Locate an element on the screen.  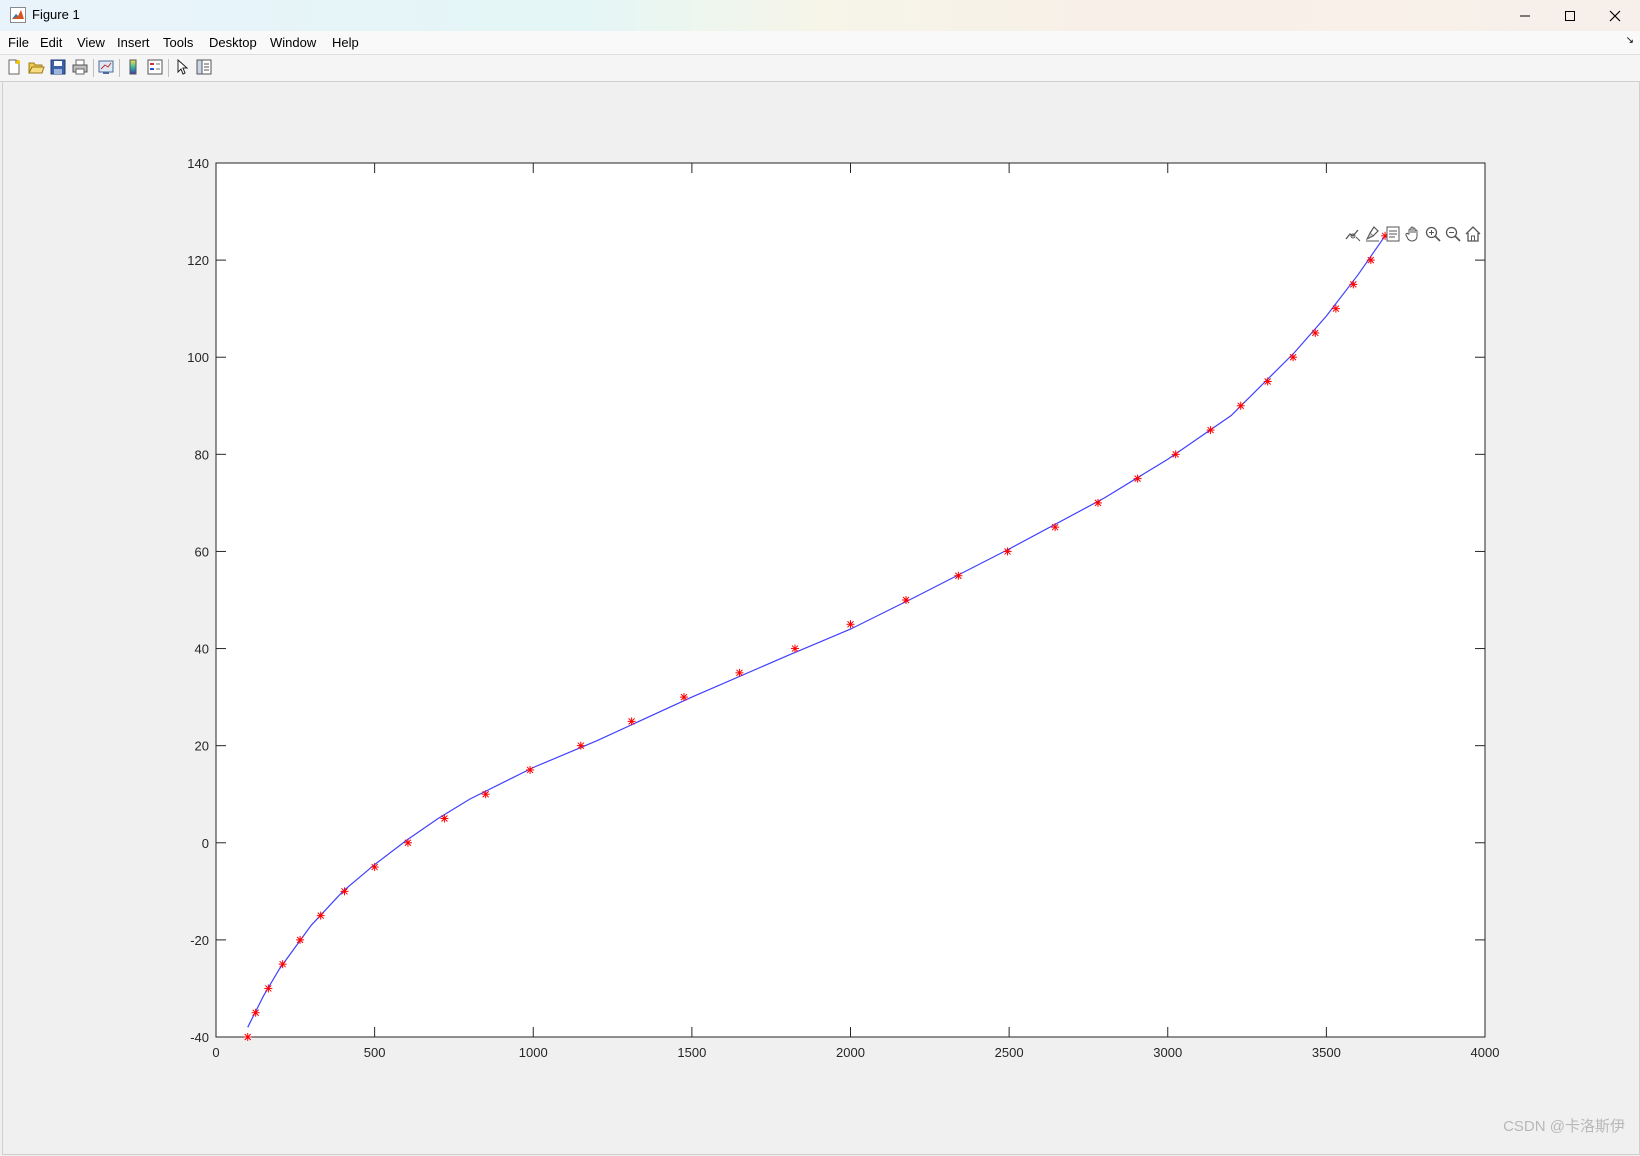
x-tick-label: 1000 is located at coordinates (533, 1052).